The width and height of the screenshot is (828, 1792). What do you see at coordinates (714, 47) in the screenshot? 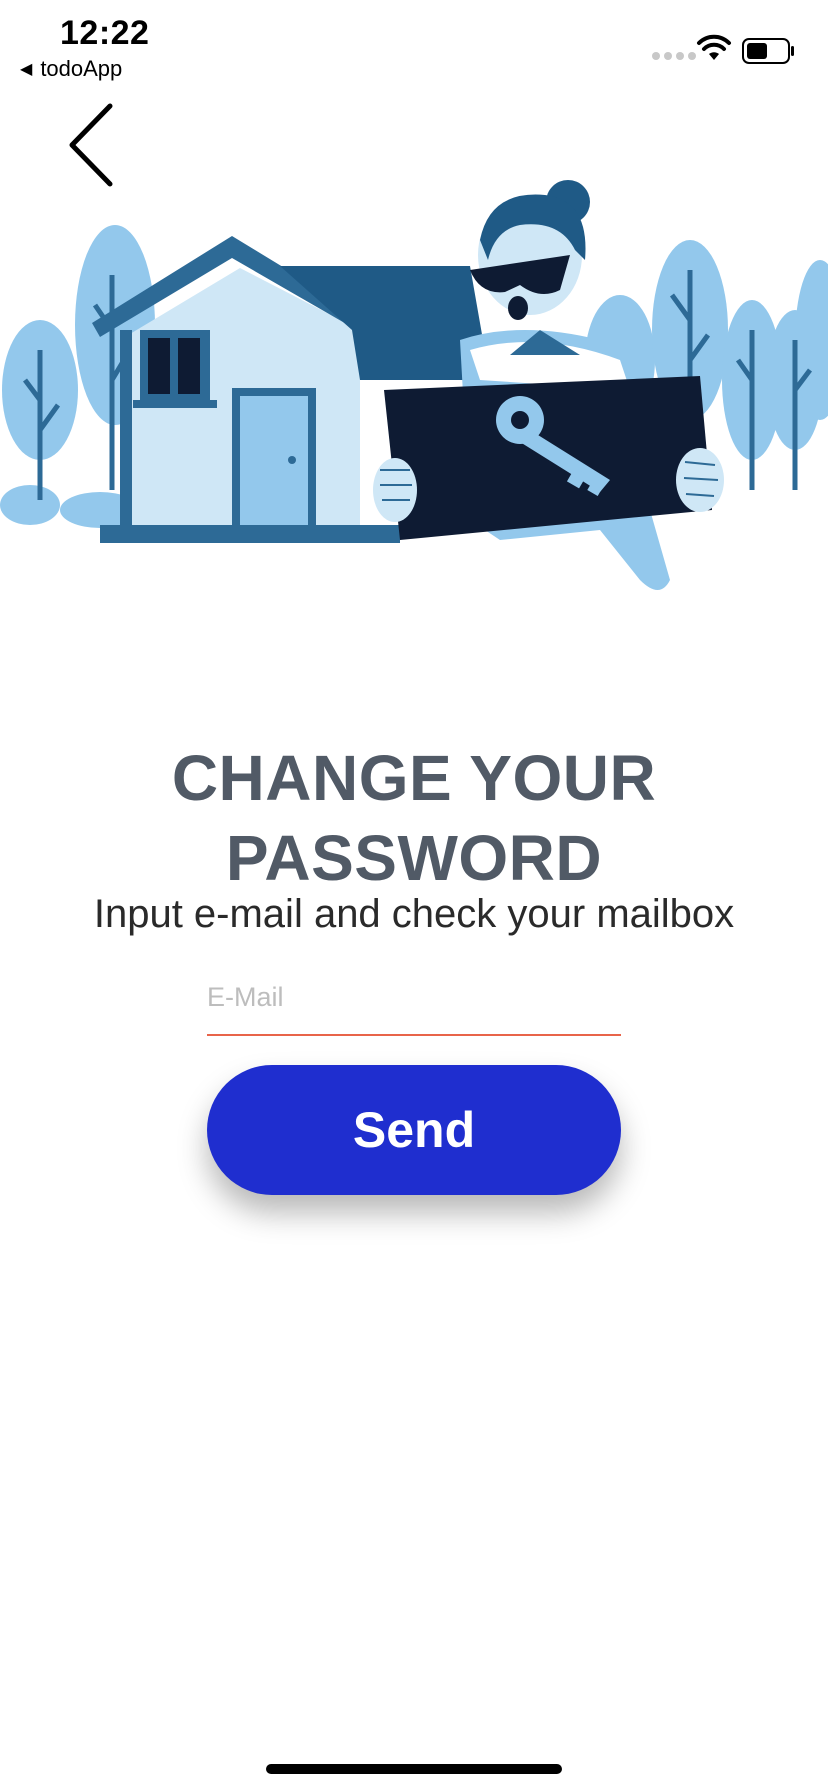
I see `wifi-icon` at bounding box center [714, 47].